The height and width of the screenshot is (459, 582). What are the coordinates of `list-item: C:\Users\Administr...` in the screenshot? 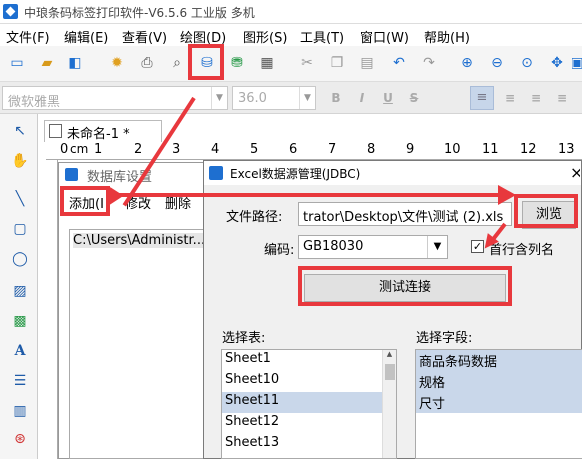 It's located at (139, 240).